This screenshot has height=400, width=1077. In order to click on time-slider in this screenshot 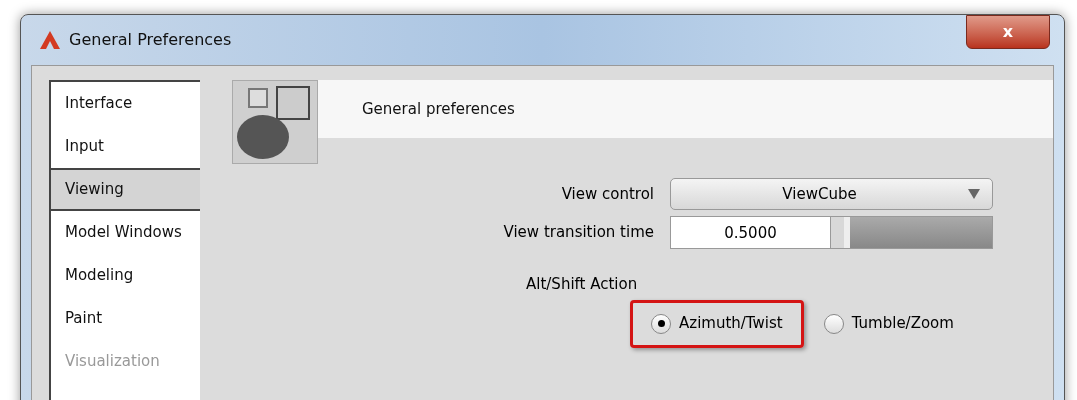, I will do `click(911, 232)`.